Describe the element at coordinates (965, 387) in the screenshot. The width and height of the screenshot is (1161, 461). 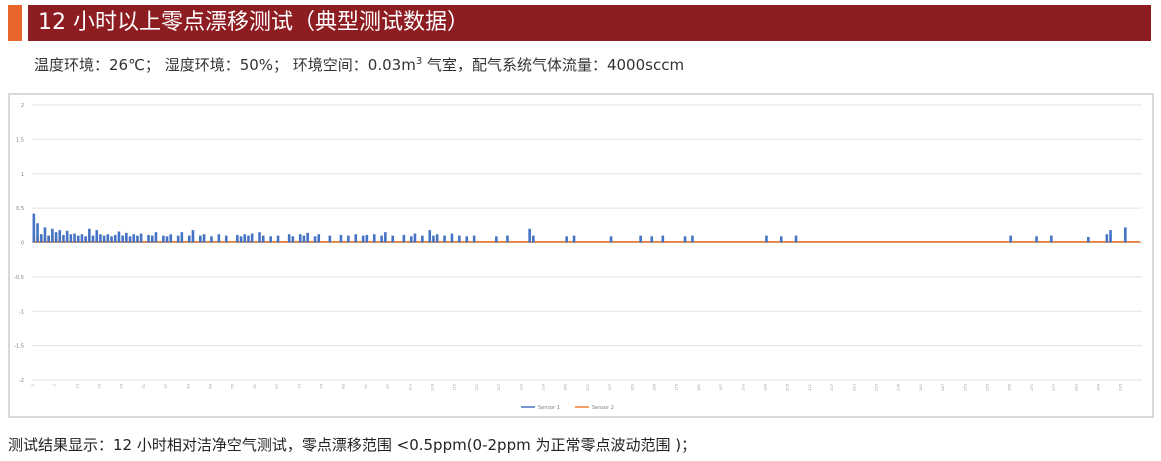
I see `x-tick-label: 253` at that location.